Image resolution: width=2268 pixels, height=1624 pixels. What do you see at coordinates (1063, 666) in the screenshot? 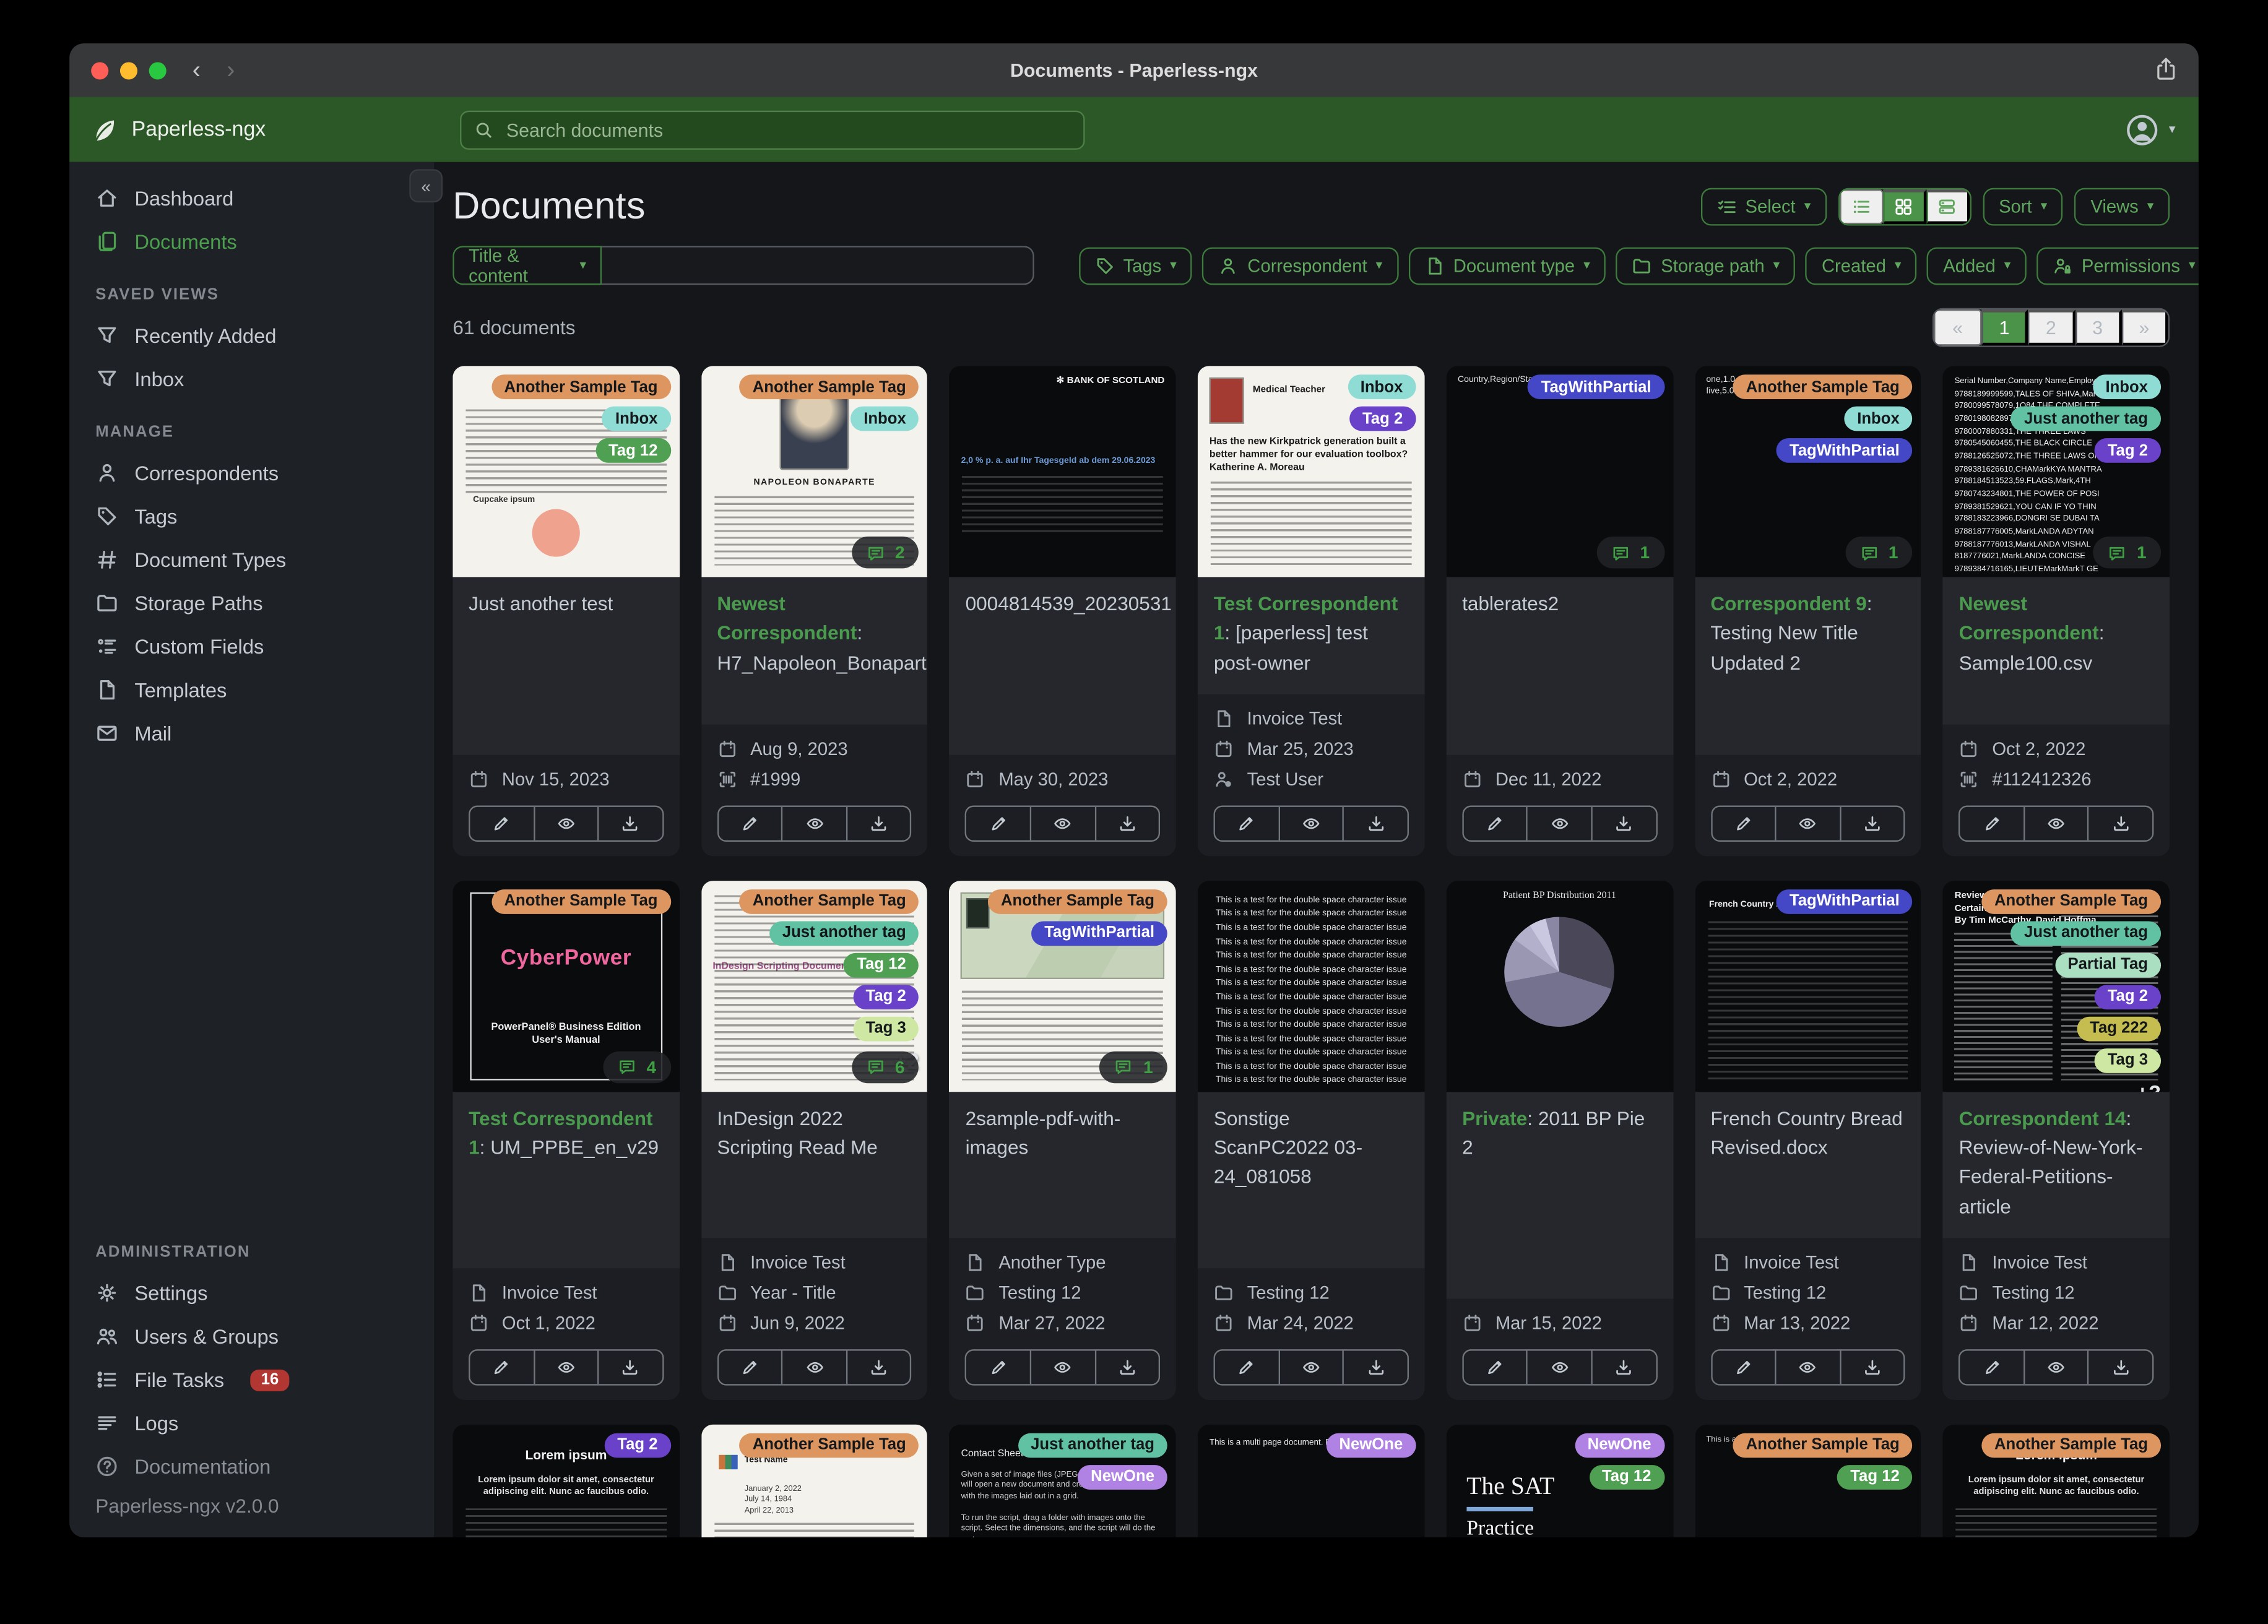
I see `document-title: 0004814539_20230531` at bounding box center [1063, 666].